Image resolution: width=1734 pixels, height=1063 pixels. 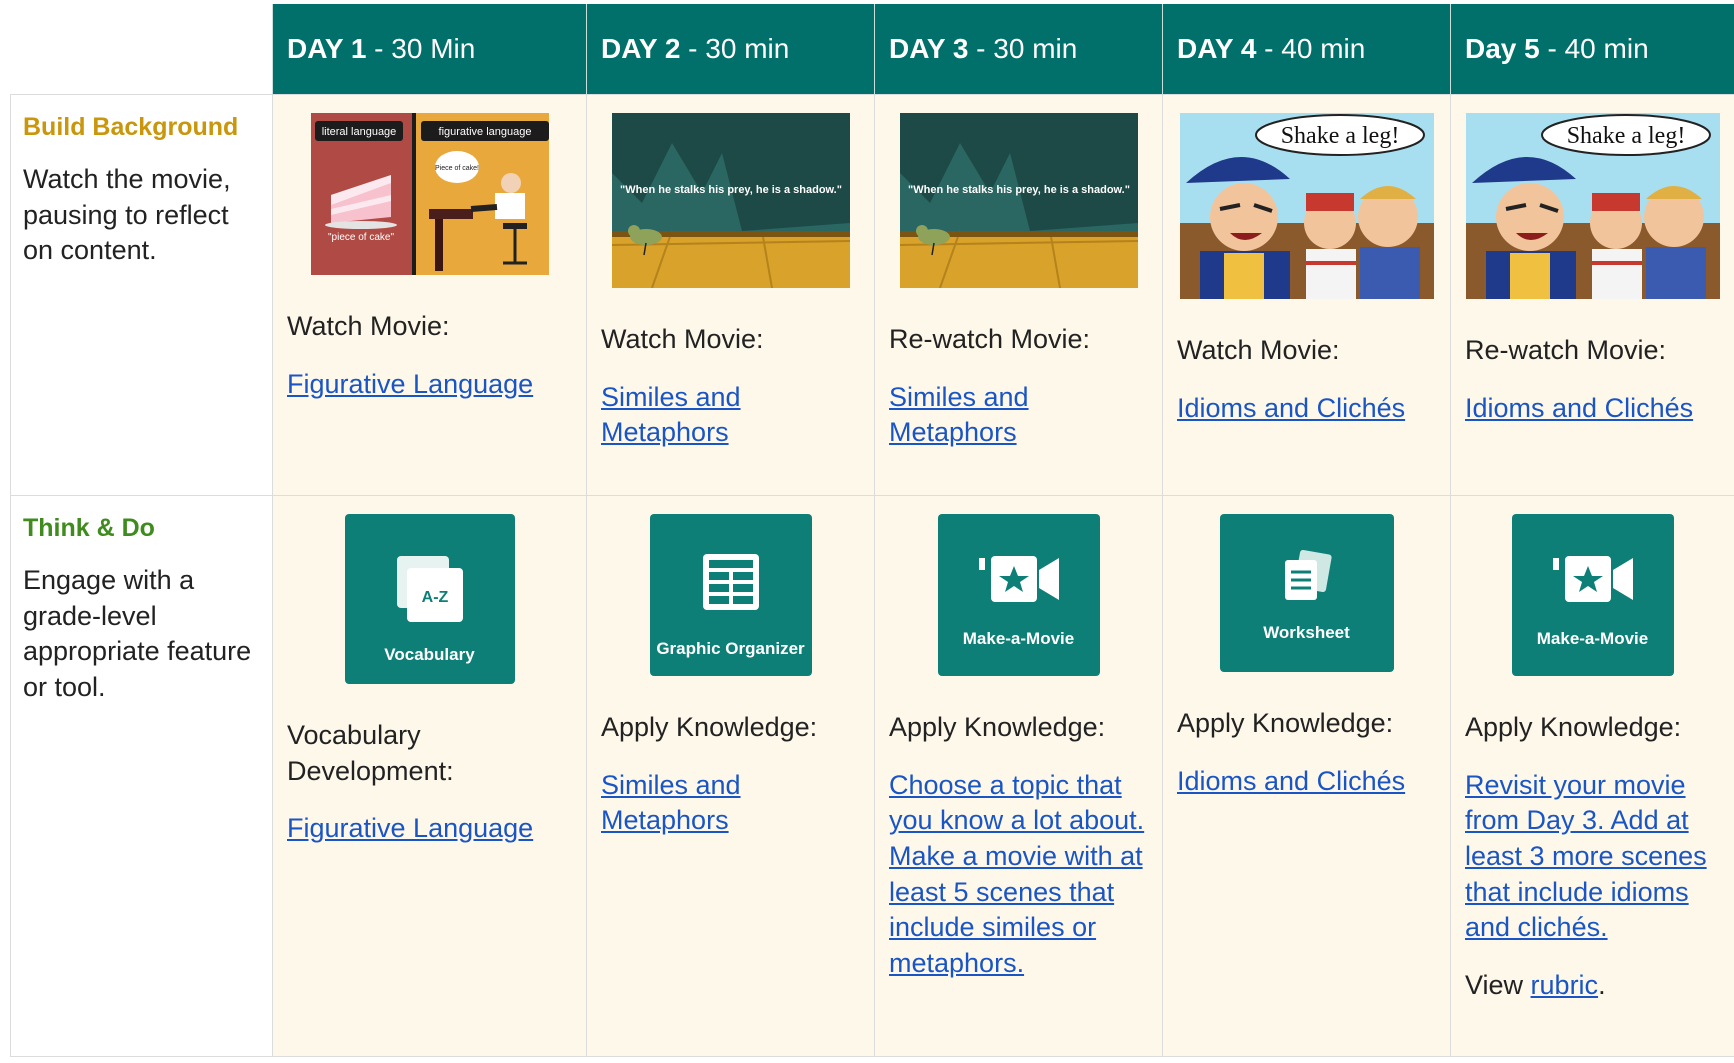 I want to click on header-day-1: DAY 1 - 30 Min, so click(x=429, y=49).